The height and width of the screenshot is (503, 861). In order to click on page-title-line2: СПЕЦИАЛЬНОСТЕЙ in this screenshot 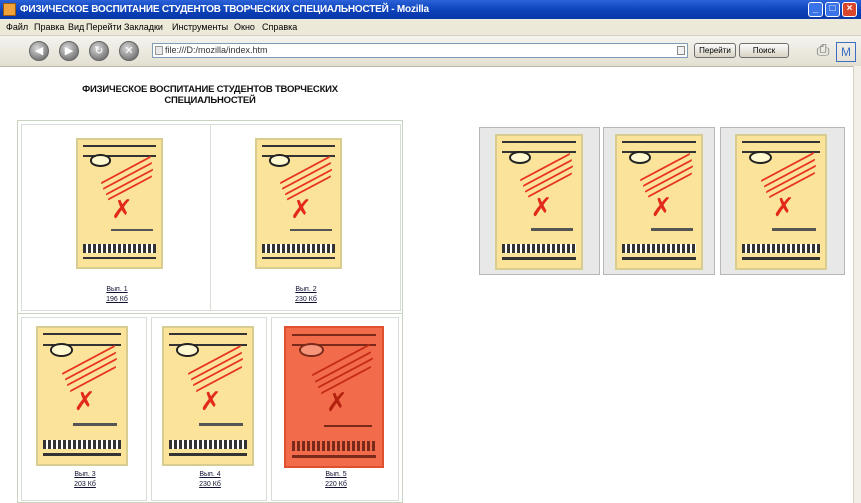, I will do `click(210, 100)`.